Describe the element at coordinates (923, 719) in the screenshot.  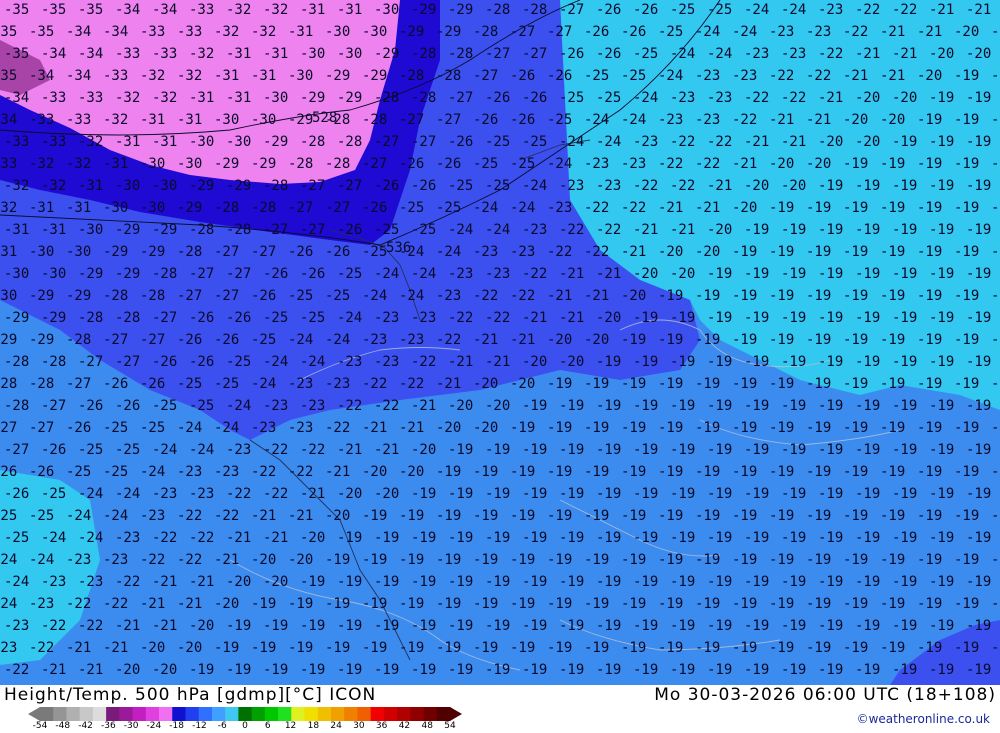
I see `credit-link: ©weatheronline.co.uk` at that location.